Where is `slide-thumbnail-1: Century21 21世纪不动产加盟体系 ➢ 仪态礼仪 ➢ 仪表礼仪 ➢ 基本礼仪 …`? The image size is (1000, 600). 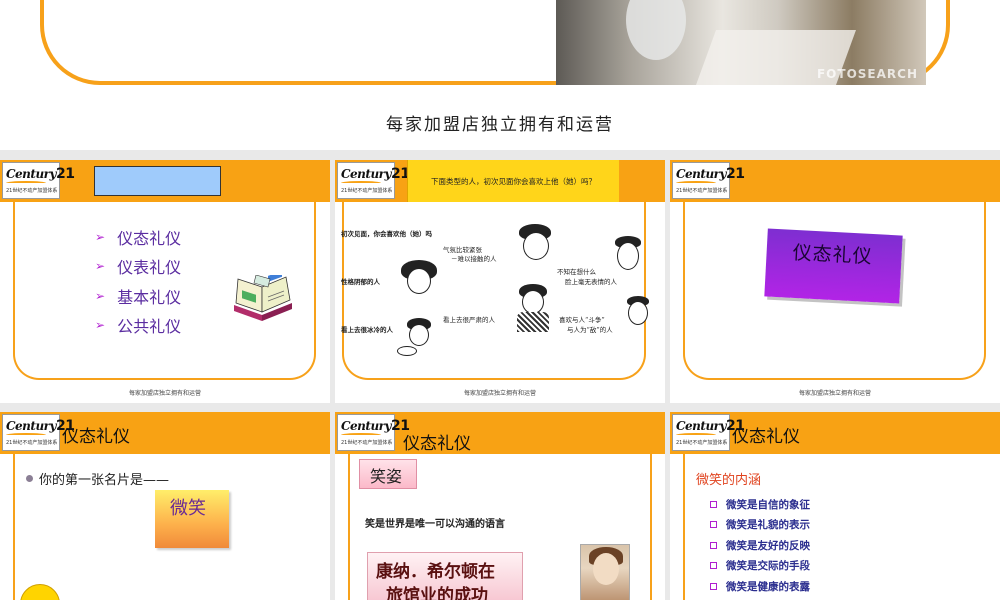
slide-thumbnail-1: Century21 21世纪不动产加盟体系 ➢ 仪态礼仪 ➢ 仪表礼仪 ➢ 基本礼仪 … is located at coordinates (165, 281).